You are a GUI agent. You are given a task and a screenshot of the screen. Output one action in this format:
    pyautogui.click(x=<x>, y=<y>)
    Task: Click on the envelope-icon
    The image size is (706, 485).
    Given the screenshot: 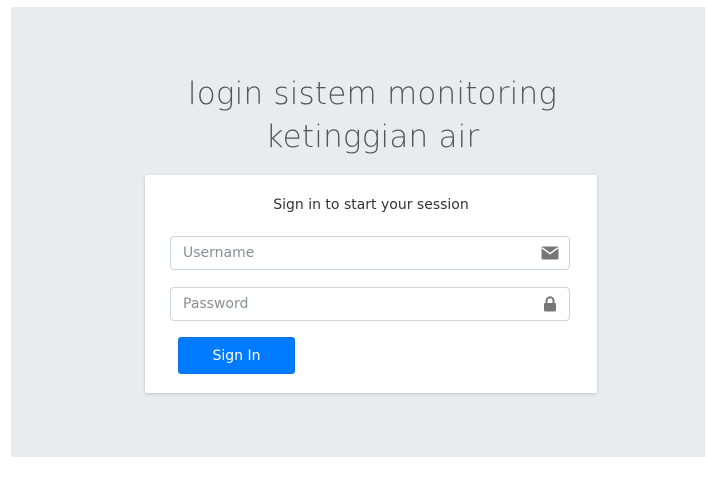 What is the action you would take?
    pyautogui.click(x=550, y=253)
    